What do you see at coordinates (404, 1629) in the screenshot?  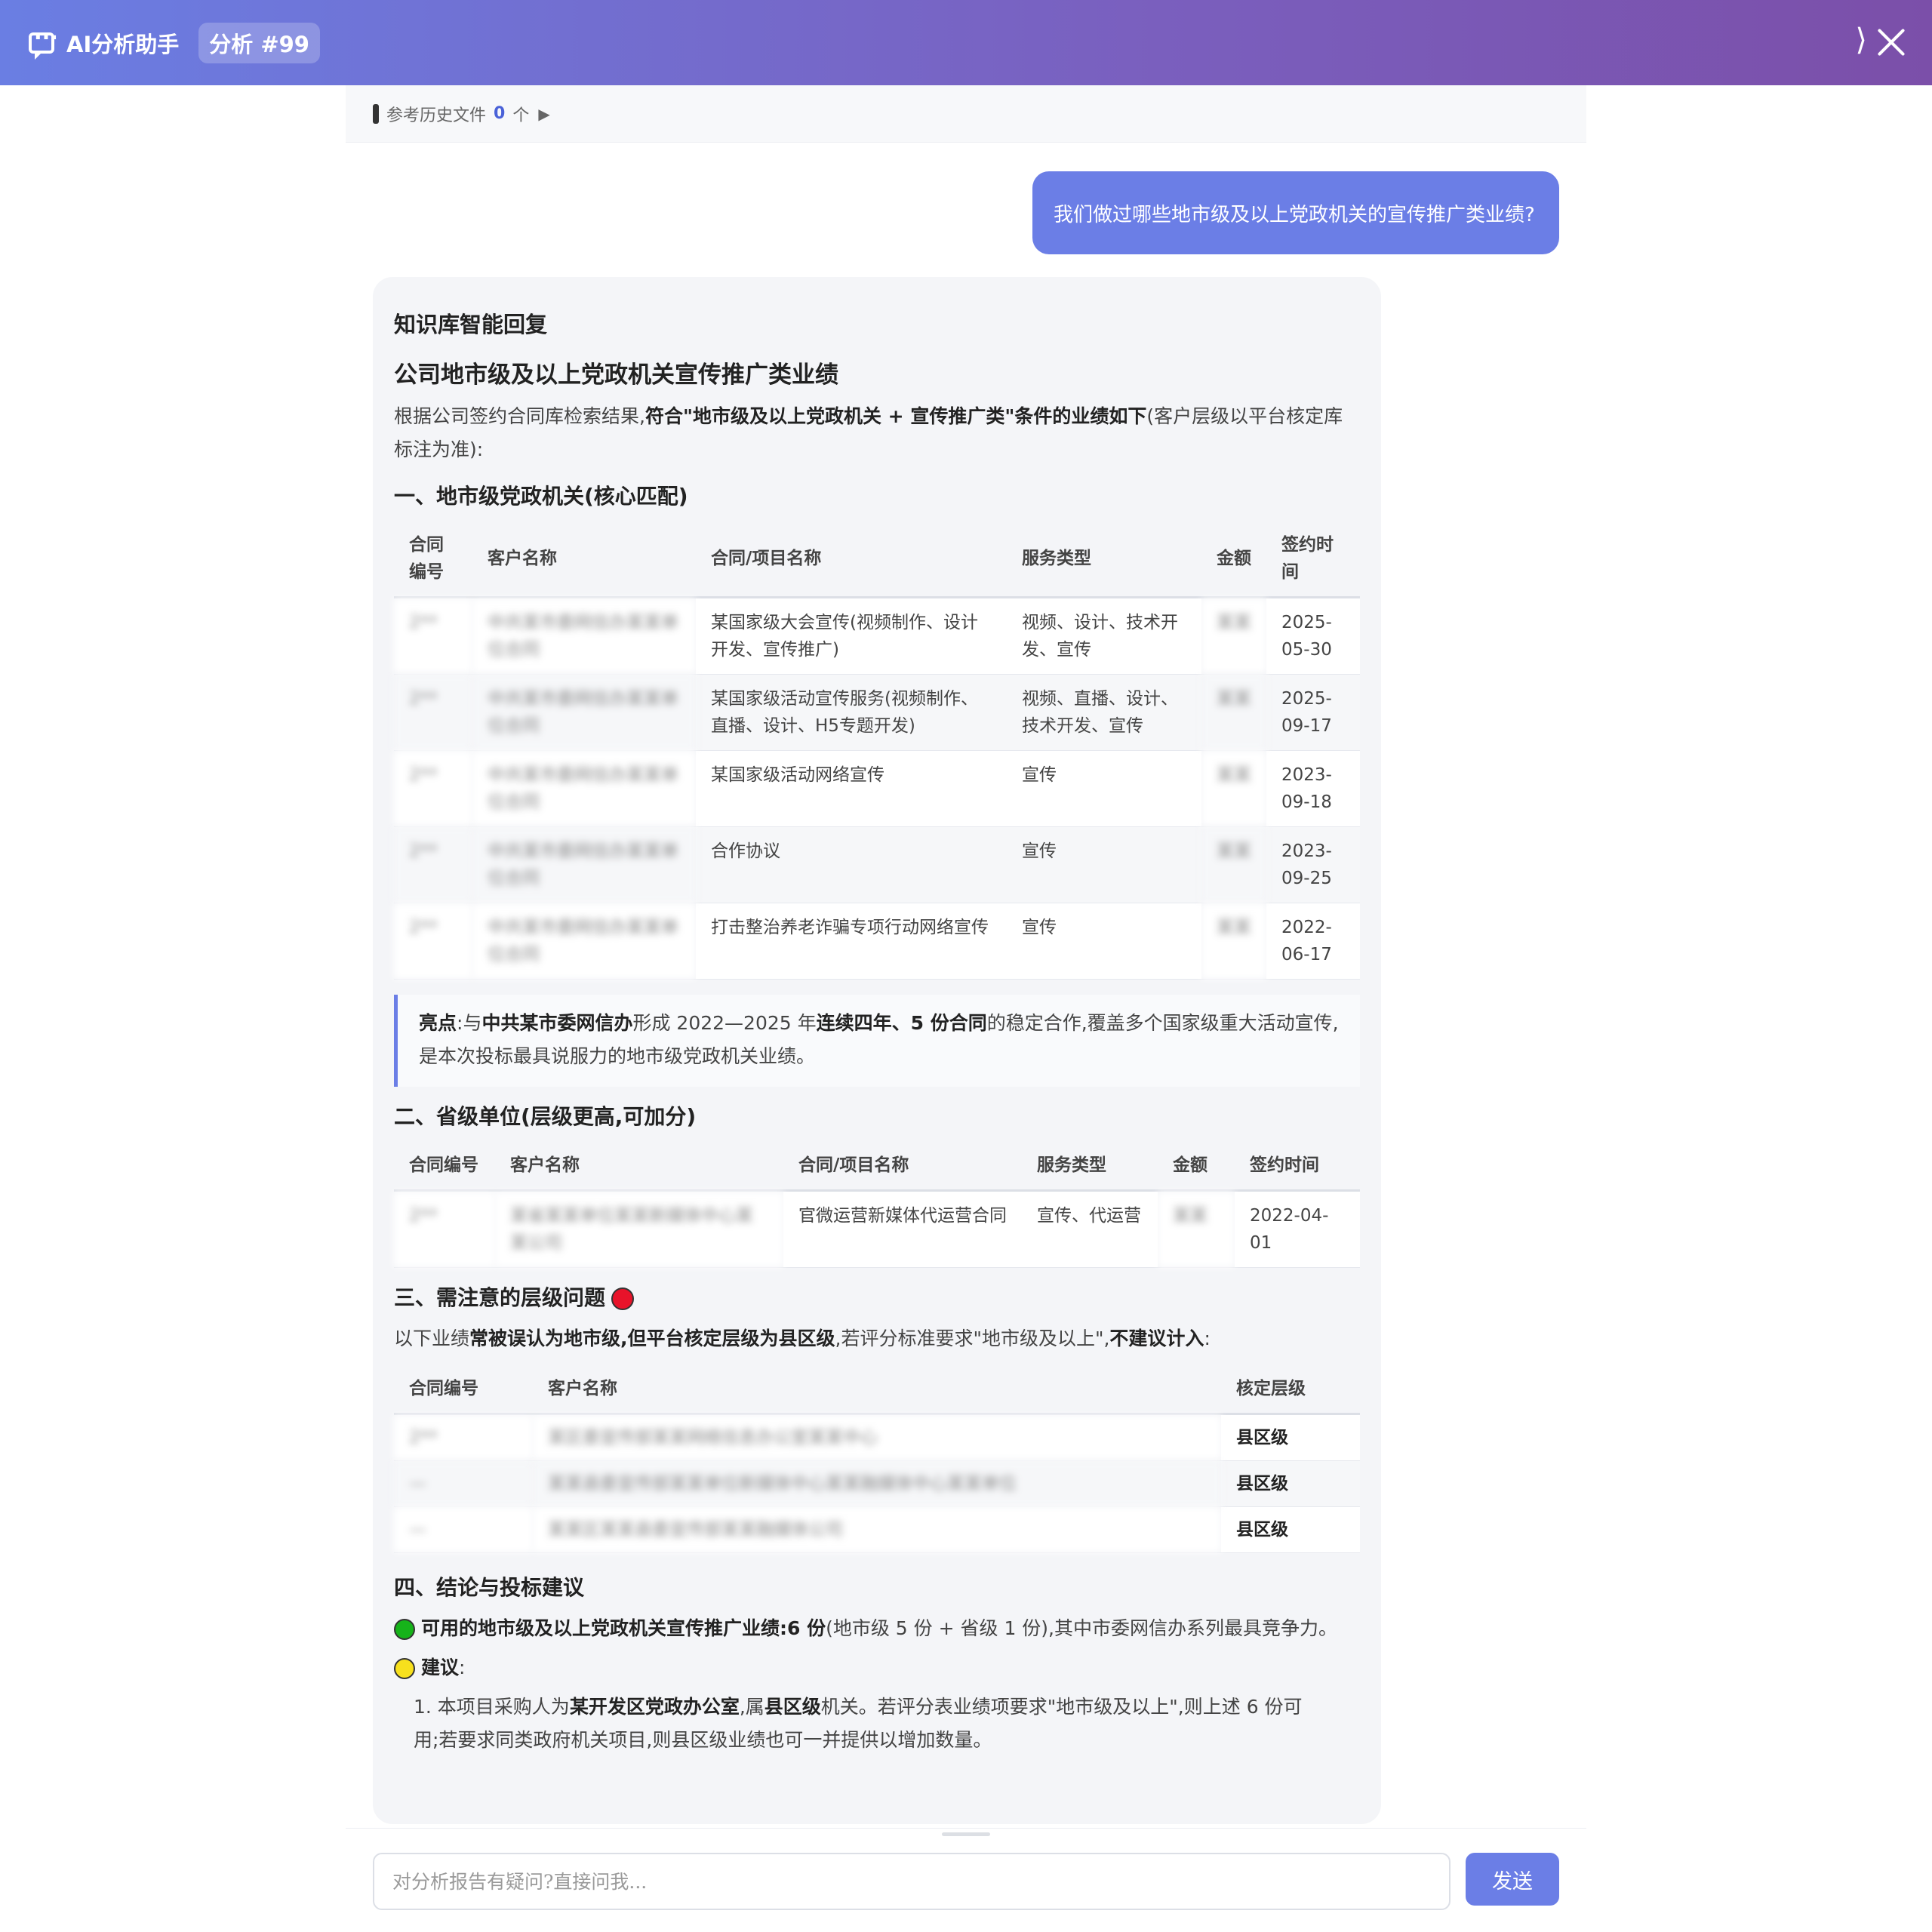 I see `green-circle-icon` at bounding box center [404, 1629].